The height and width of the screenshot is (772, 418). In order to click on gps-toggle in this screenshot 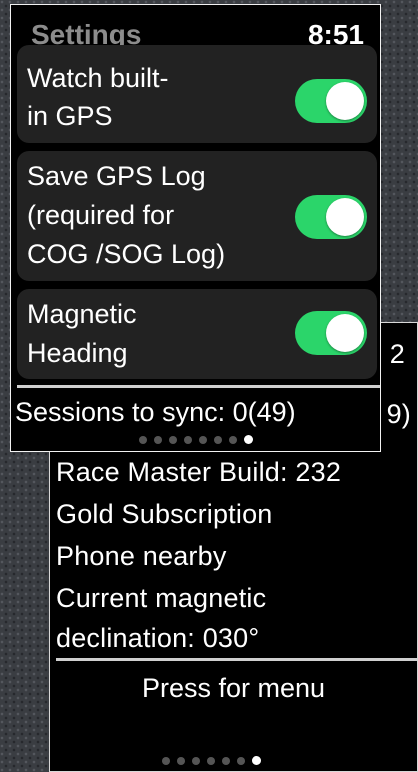, I will do `click(331, 101)`.